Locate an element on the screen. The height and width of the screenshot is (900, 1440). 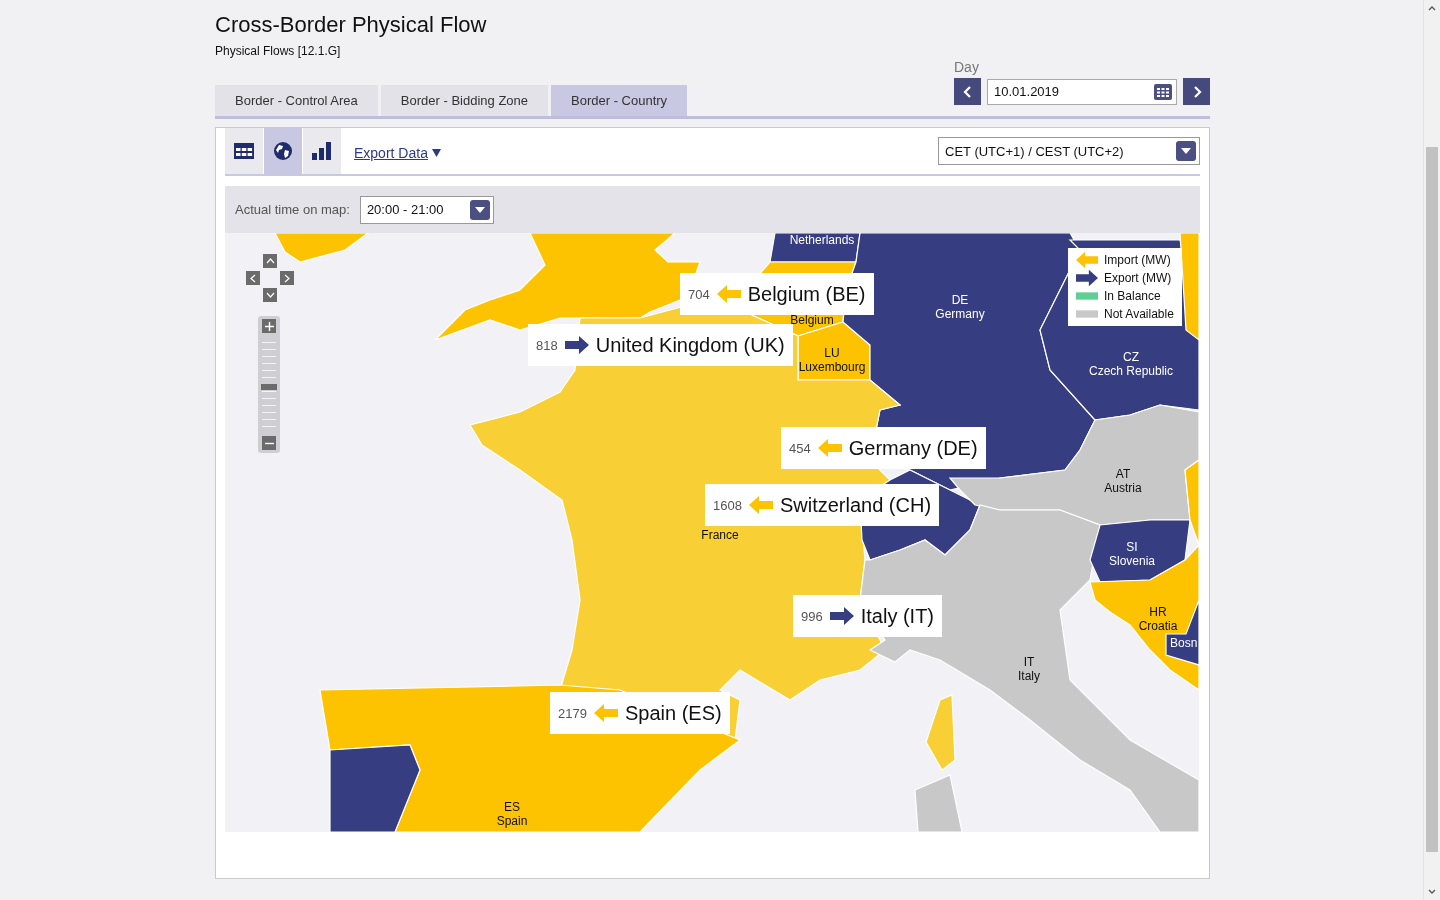
country-label: Netherlands is located at coordinates (822, 240).